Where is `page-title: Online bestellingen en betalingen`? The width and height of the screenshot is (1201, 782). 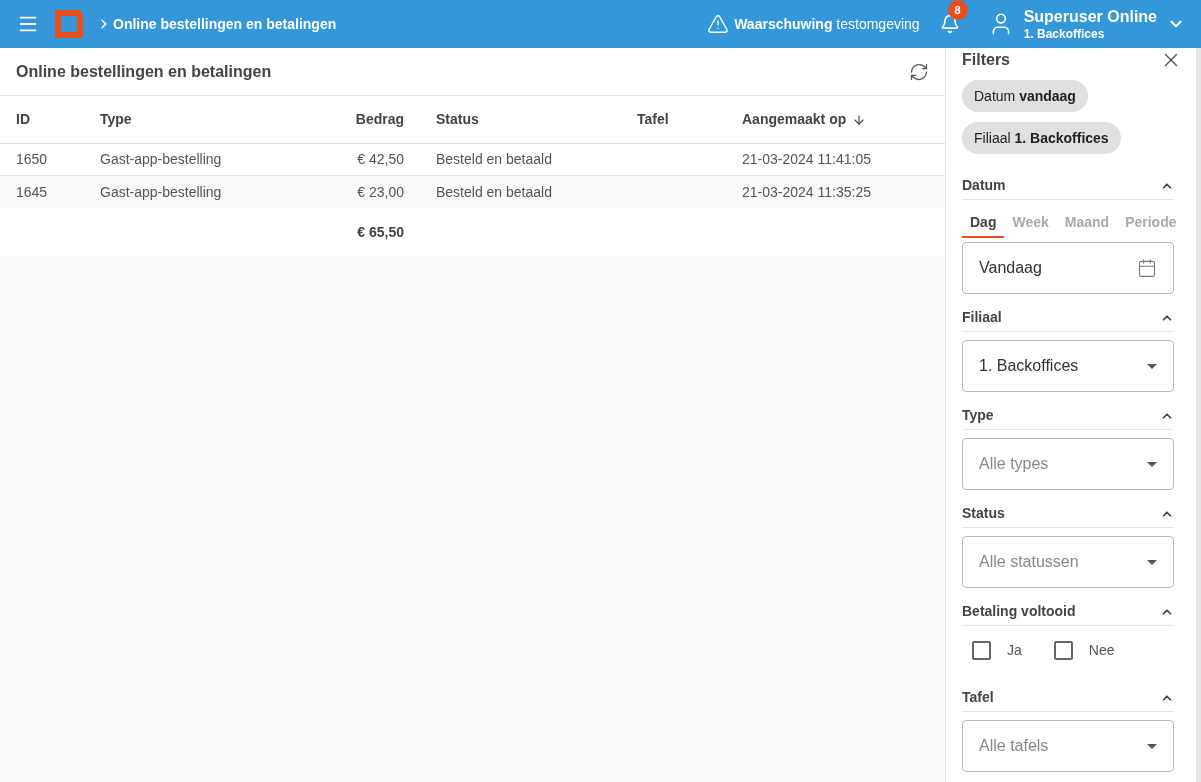 page-title: Online bestellingen en betalingen is located at coordinates (144, 71).